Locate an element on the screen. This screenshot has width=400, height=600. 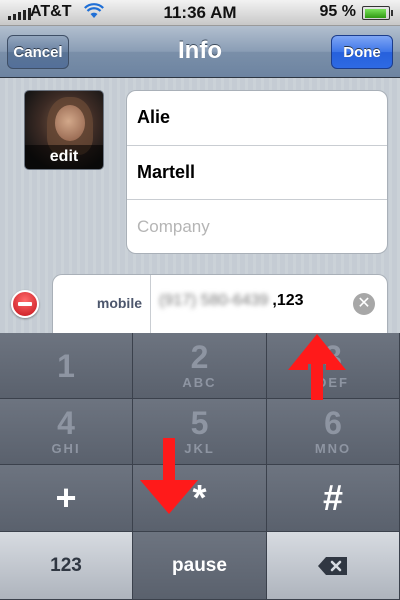
key-hash: # is located at coordinates (333, 498).